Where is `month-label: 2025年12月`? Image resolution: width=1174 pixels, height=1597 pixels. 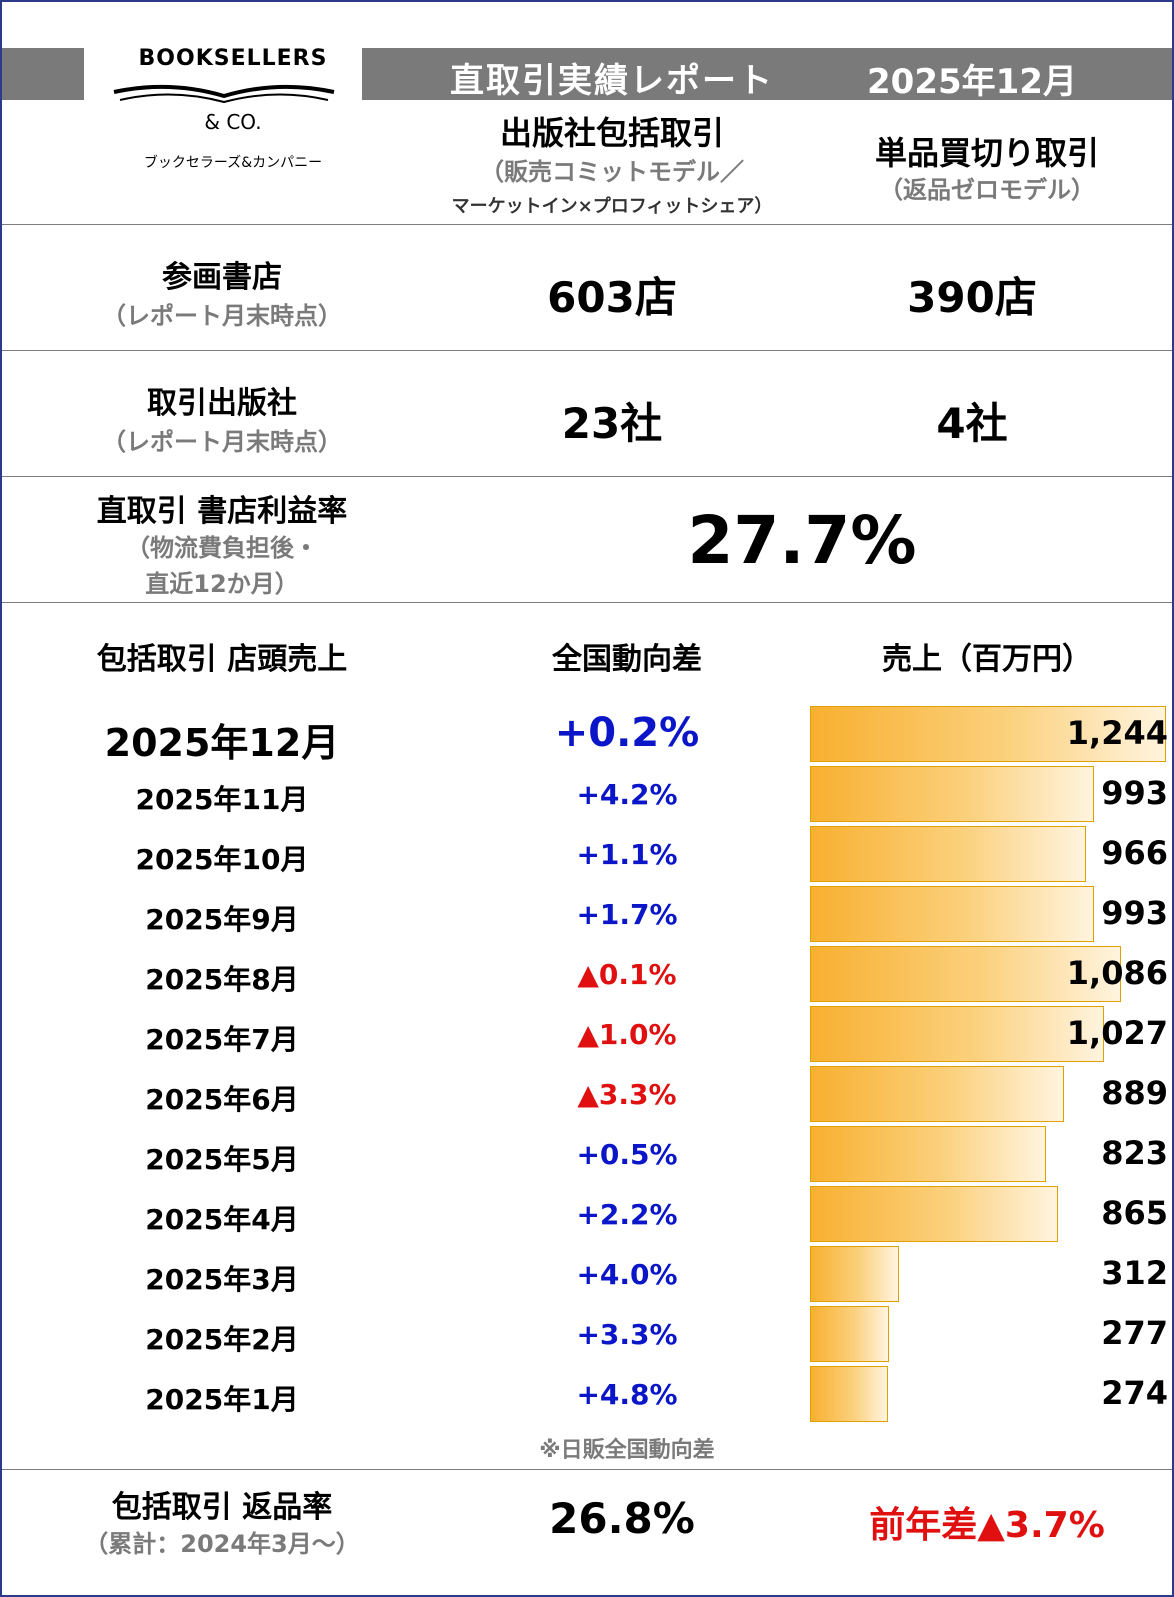
month-label: 2025年12月 is located at coordinates (222, 743).